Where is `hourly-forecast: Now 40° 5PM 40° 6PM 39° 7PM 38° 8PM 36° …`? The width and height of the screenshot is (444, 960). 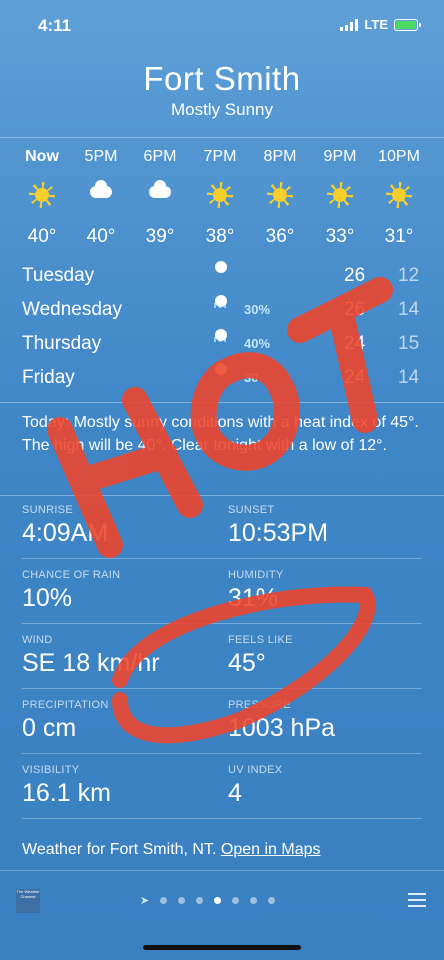 hourly-forecast: Now 40° 5PM 40° 6PM 39° 7PM 38° 8PM 36° … is located at coordinates (222, 201).